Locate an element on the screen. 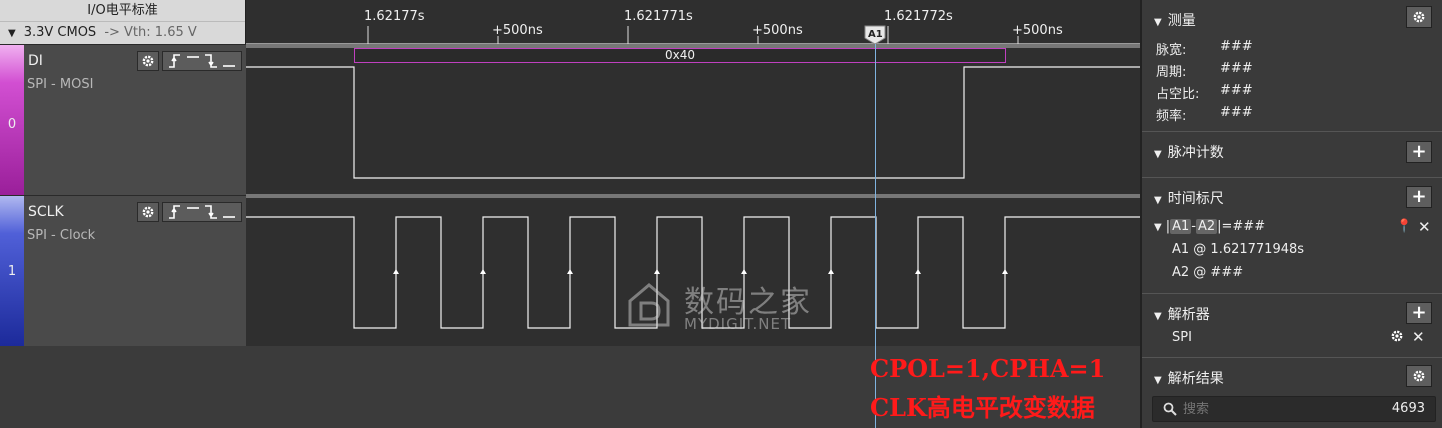 Image resolution: width=1442 pixels, height=428 pixels. annotation-mode-text: CPOL=1,CPHA=1 is located at coordinates (988, 368).